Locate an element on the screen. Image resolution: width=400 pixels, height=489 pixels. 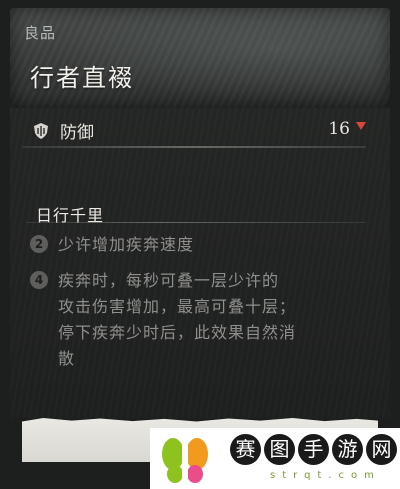
watermark-char: 游 is located at coordinates (347, 449).